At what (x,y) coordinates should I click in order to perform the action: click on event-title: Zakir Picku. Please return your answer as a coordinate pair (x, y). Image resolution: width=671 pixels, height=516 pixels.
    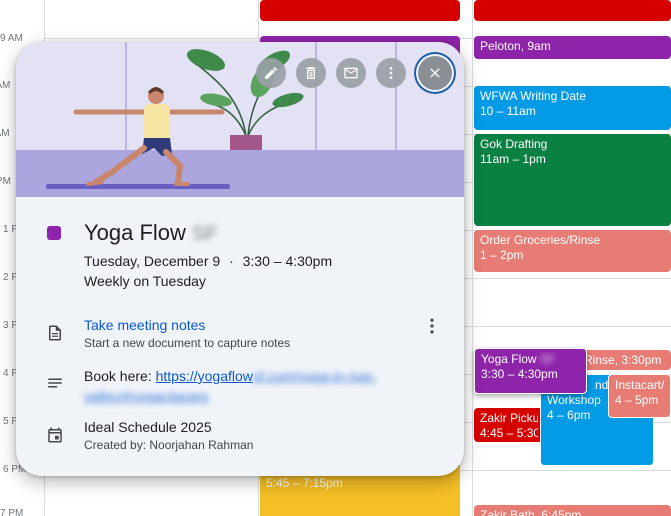
    Looking at the image, I should click on (509, 418).